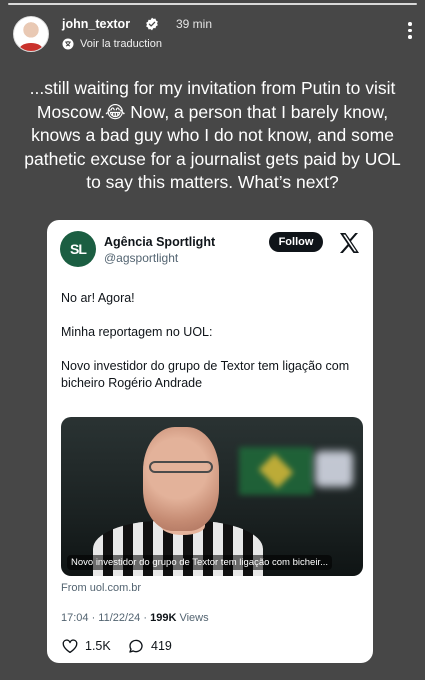 The width and height of the screenshot is (425, 680). Describe the element at coordinates (70, 646) in the screenshot. I see `heart-icon` at that location.